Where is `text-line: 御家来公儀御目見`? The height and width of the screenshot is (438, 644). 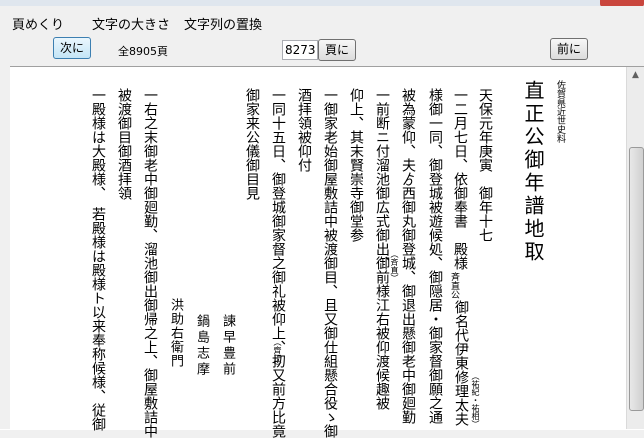
text-line: 御家来公儀御目見 is located at coordinates (252, 144).